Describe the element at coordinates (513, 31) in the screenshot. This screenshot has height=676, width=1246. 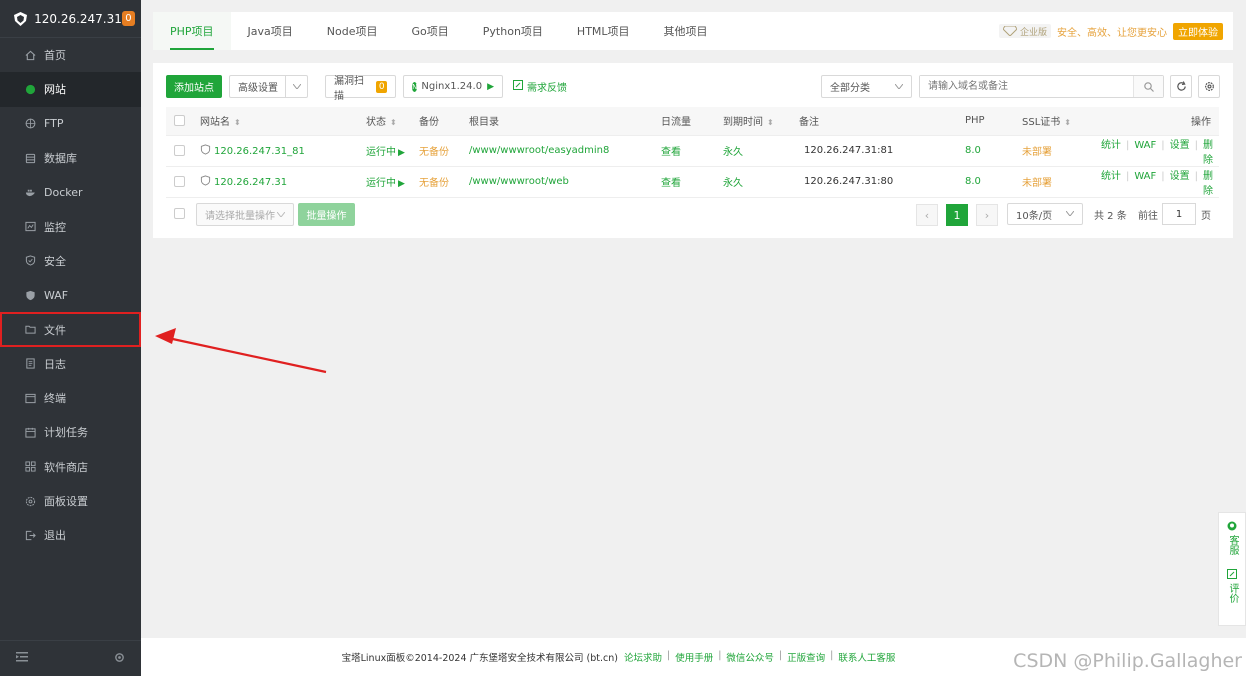
I see `tab-4: Python项目` at that location.